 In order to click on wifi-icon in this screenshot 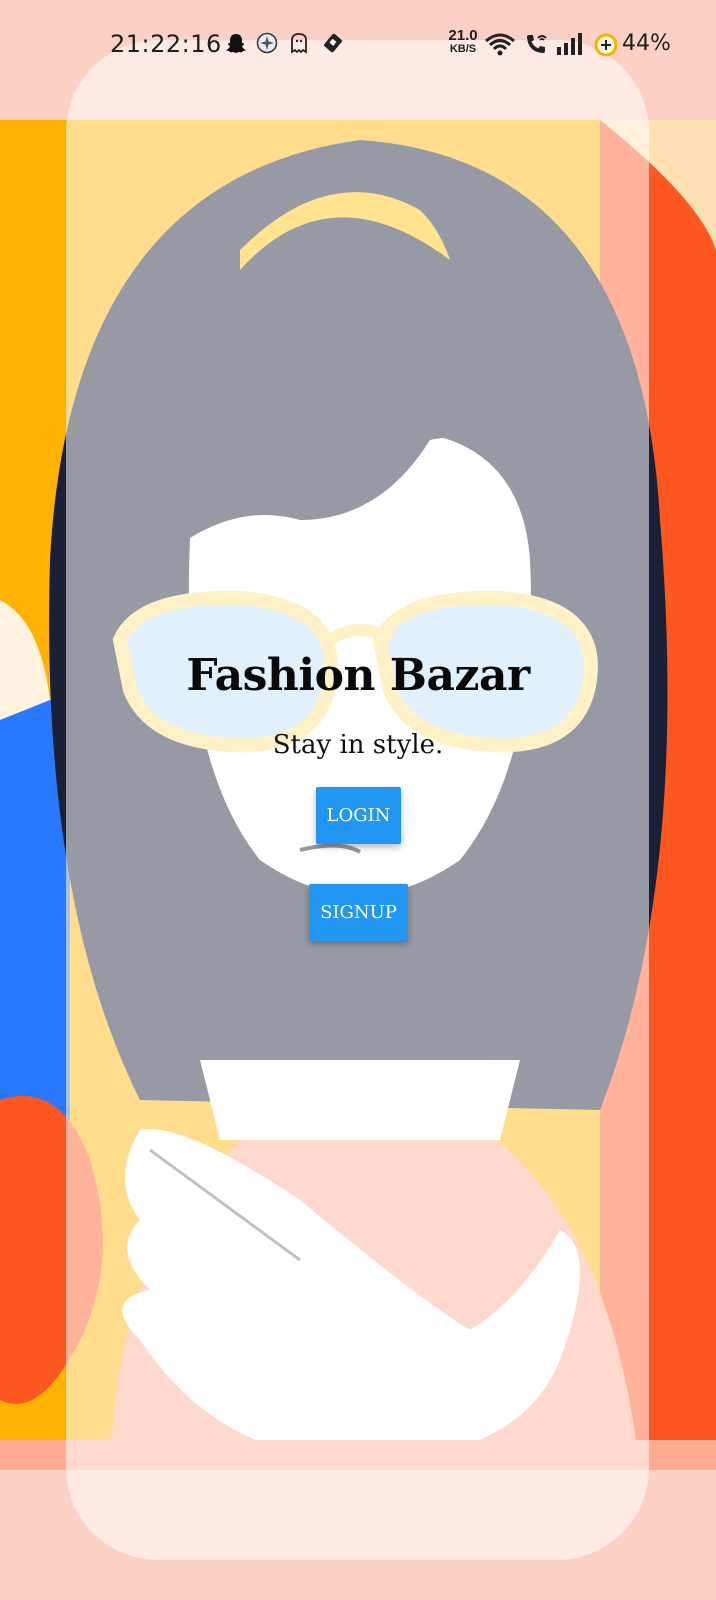, I will do `click(500, 44)`.